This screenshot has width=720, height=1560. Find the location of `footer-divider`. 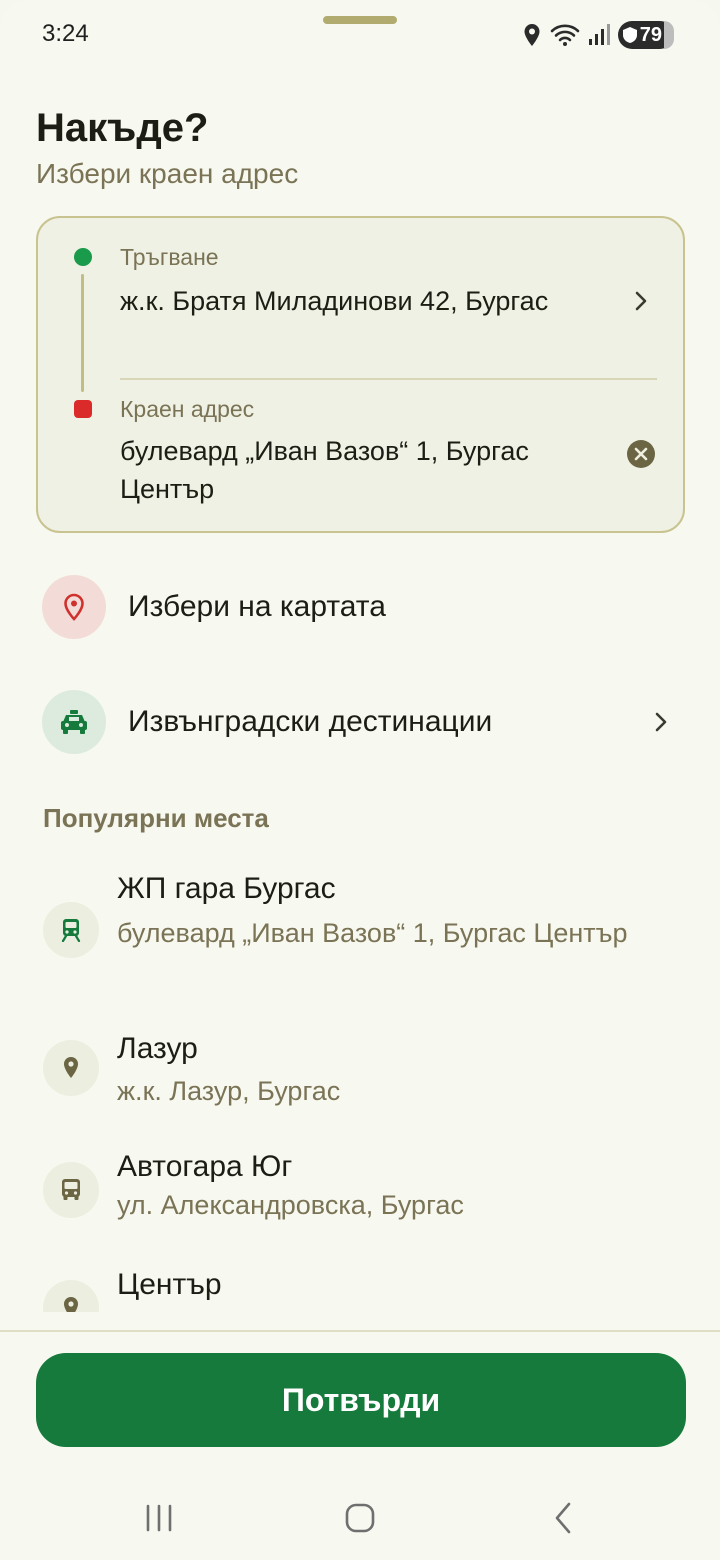

footer-divider is located at coordinates (360, 1331).